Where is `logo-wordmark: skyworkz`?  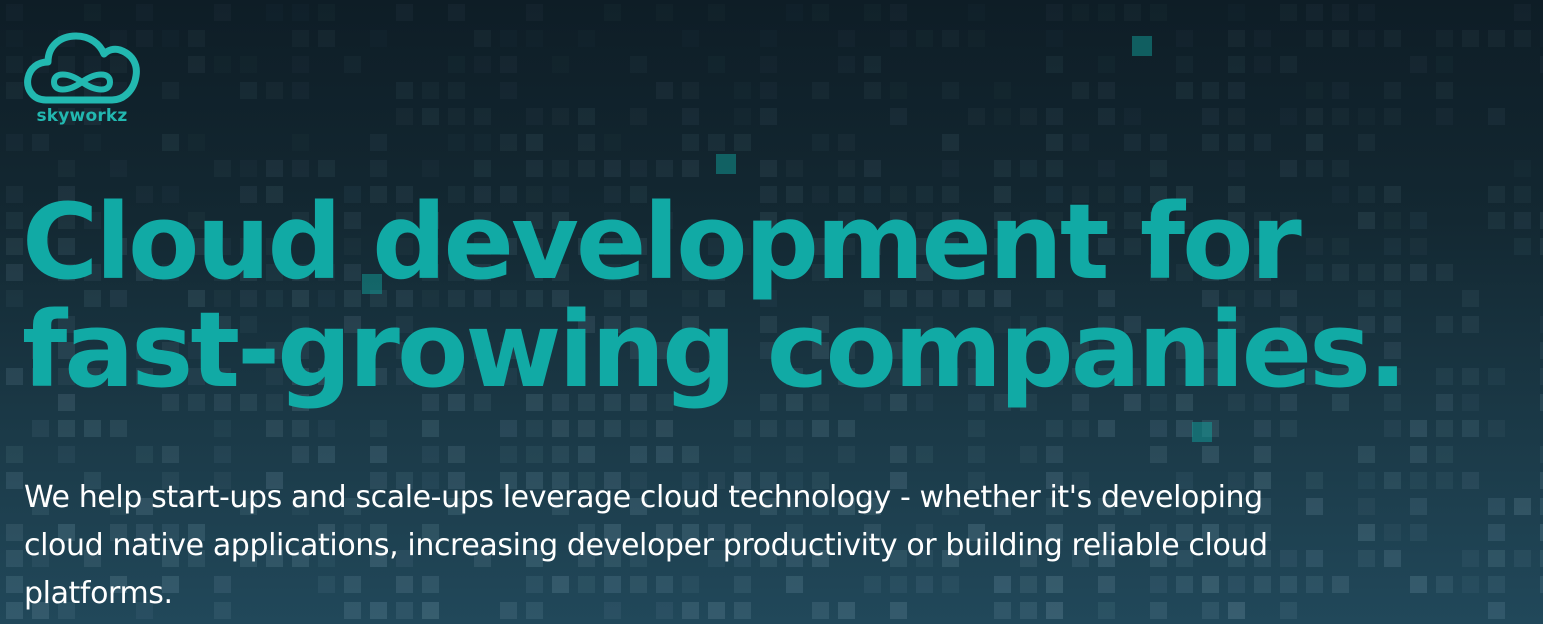 logo-wordmark: skyworkz is located at coordinates (82, 116).